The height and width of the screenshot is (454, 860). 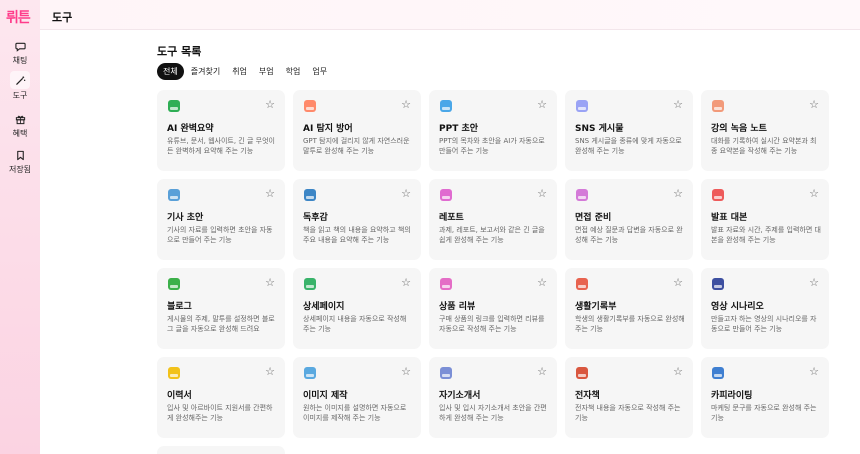 What do you see at coordinates (492, 146) in the screenshot?
I see `tool-card-description: PPT의 목차와 초안을 AI가 자동으로 만들어 주는 기능` at bounding box center [492, 146].